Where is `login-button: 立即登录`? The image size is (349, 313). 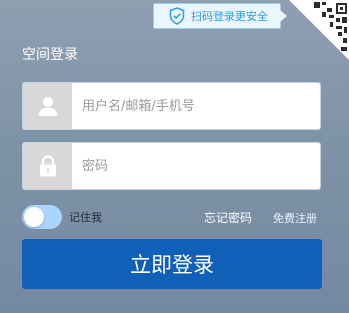
login-button: 立即登录 is located at coordinates (172, 264).